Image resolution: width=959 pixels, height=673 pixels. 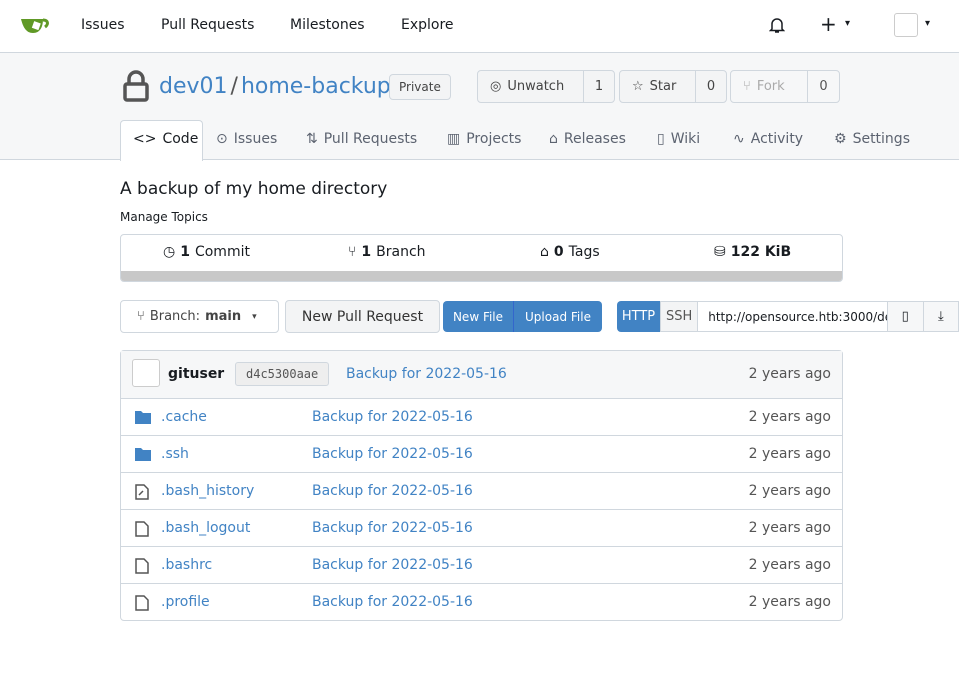 What do you see at coordinates (454, 139) in the screenshot?
I see `project-icon: ▥` at bounding box center [454, 139].